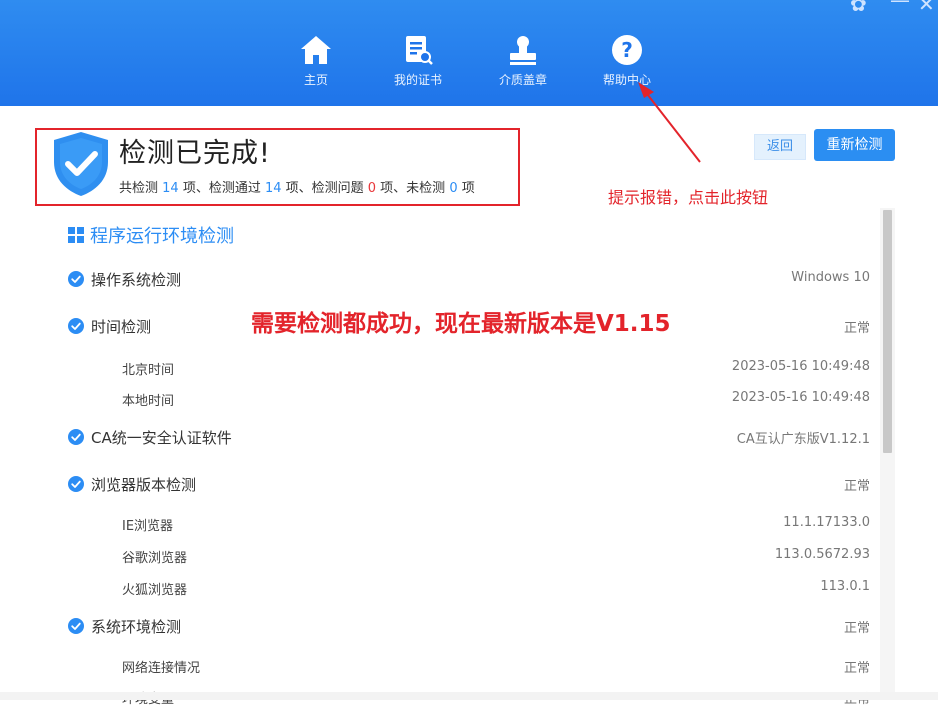 Image resolution: width=938 pixels, height=710 pixels. Describe the element at coordinates (440, 557) in the screenshot. I see `check-subrow: 谷歌浏览器 113.0.5672.93` at that location.